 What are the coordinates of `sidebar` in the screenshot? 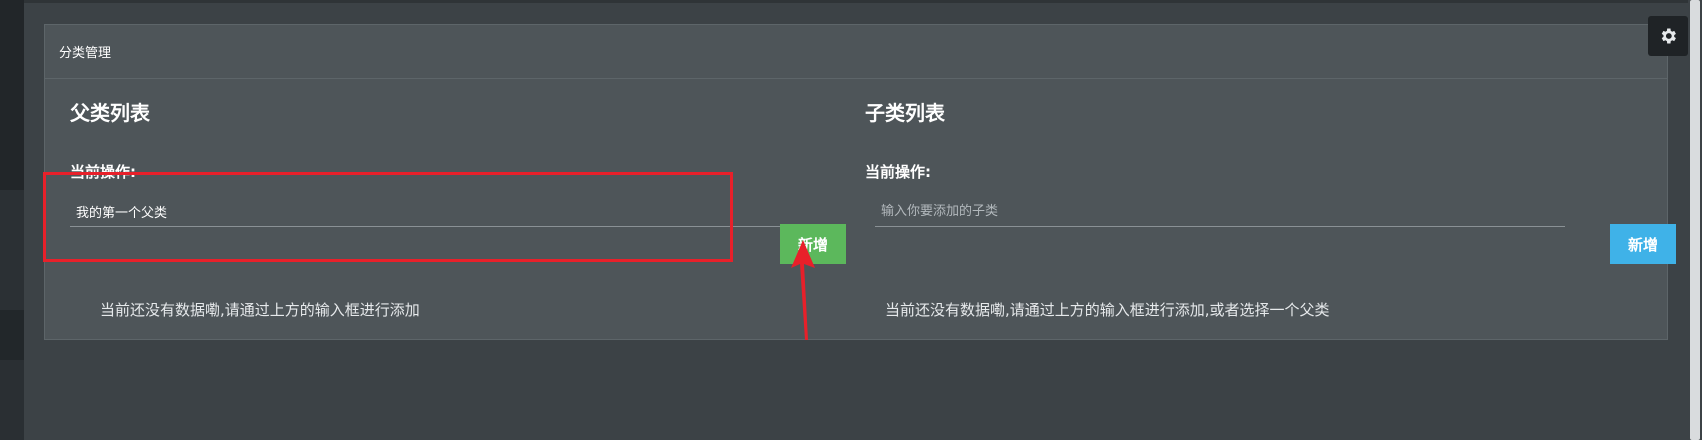 It's located at (12, 220).